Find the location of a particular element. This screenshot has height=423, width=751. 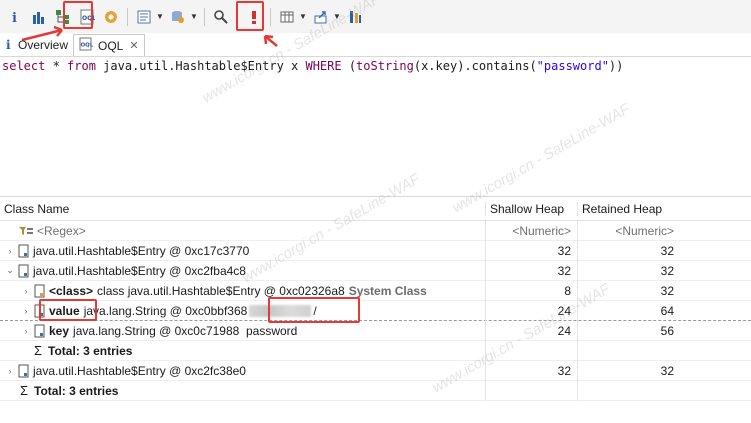

keyword: select is located at coordinates (24, 66).